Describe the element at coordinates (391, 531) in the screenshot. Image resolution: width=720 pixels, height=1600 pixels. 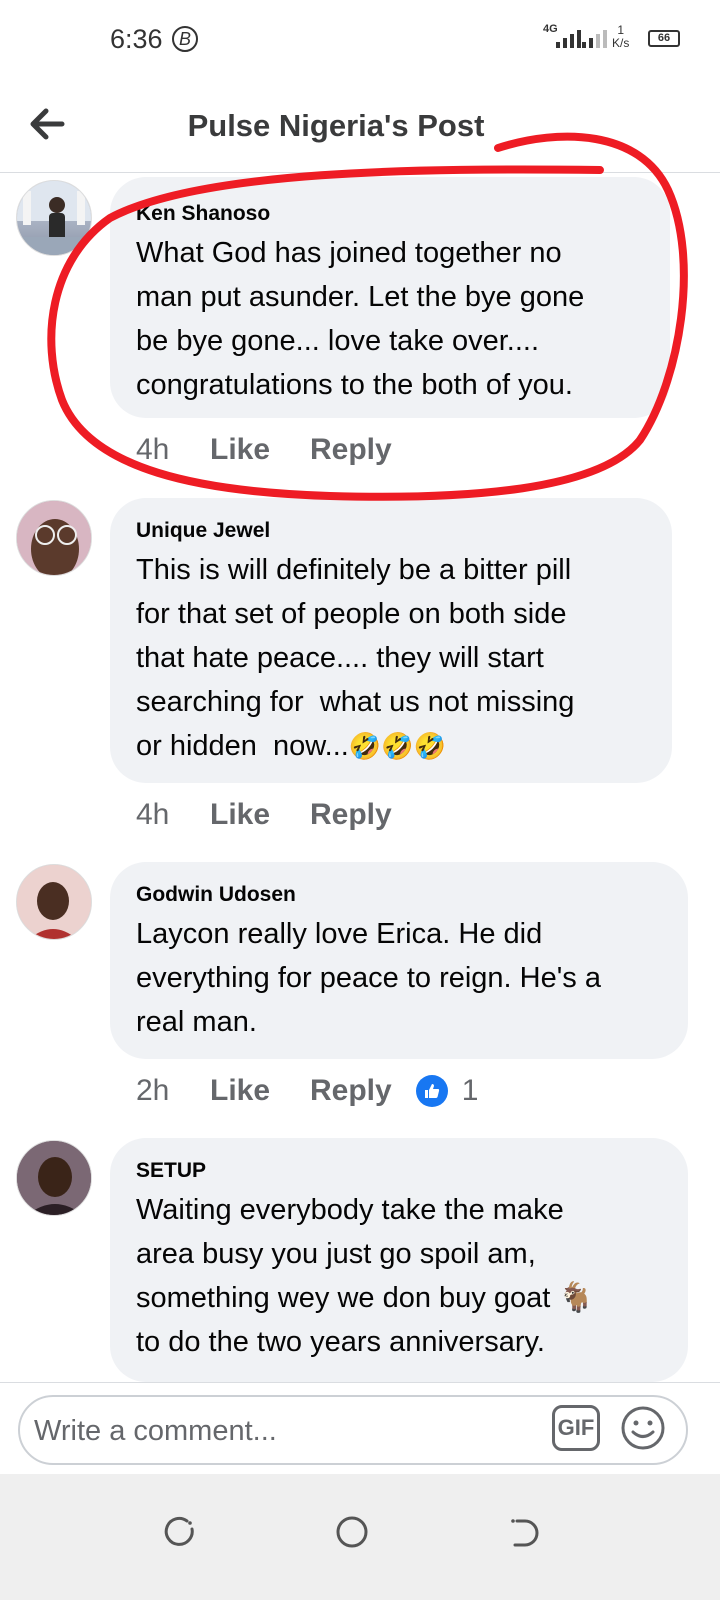
I see `comment-author: Unique Jewel` at that location.